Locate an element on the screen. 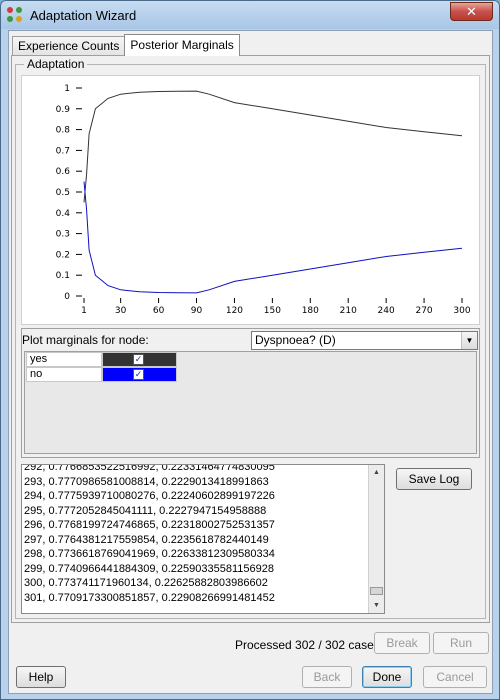  y-tick-label: 0.1 is located at coordinates (63, 276).